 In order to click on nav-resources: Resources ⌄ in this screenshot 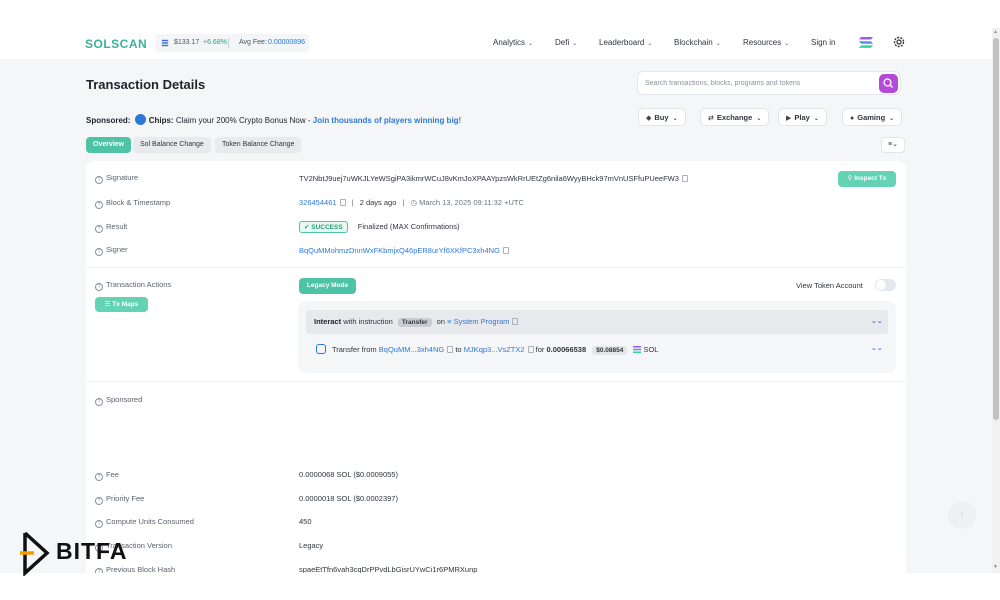, I will do `click(766, 42)`.